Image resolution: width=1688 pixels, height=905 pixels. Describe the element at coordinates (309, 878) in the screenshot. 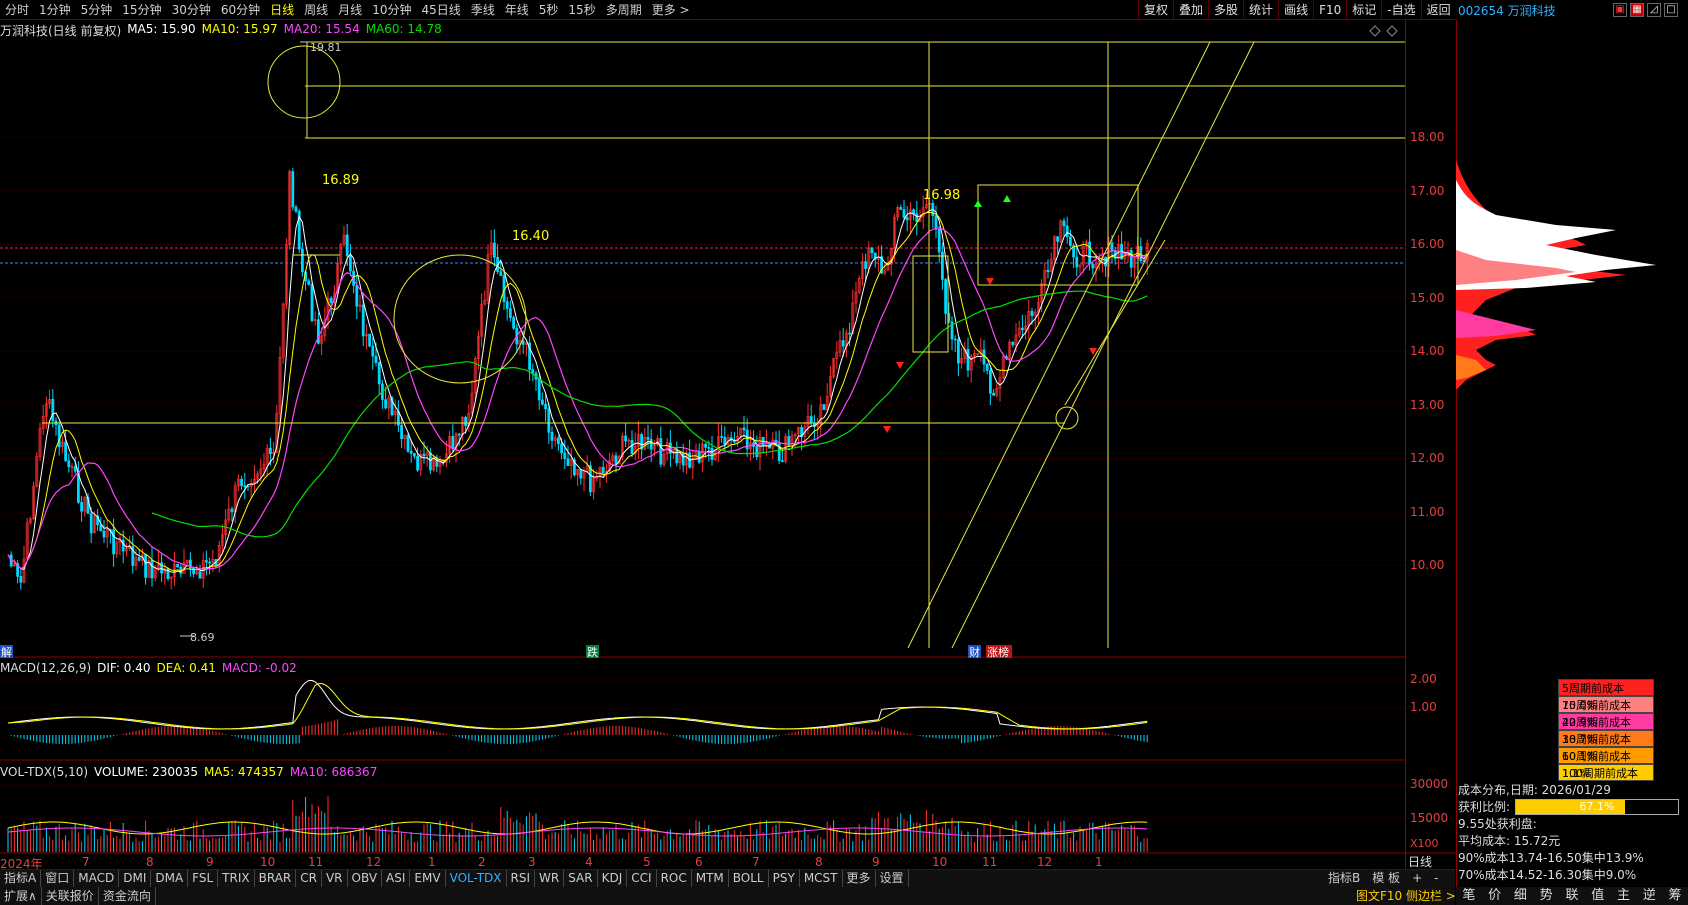

I see `indicator-tab: CR` at that location.